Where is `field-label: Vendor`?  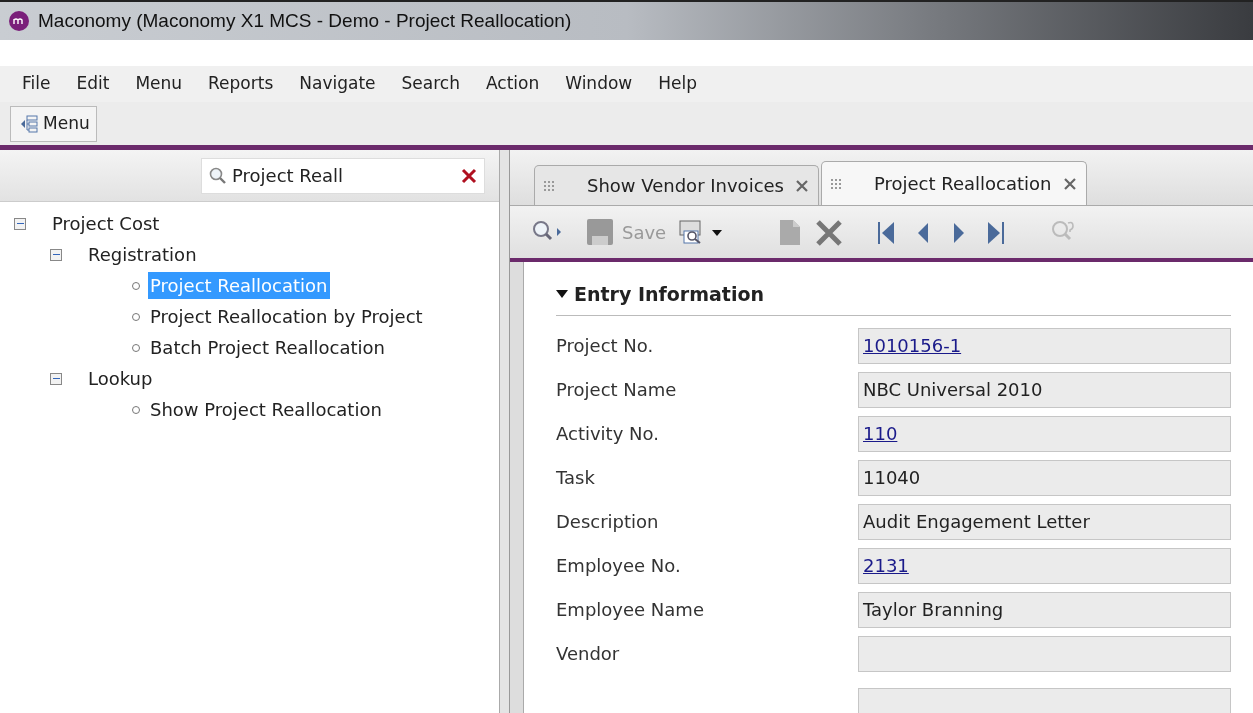 field-label: Vendor is located at coordinates (588, 654).